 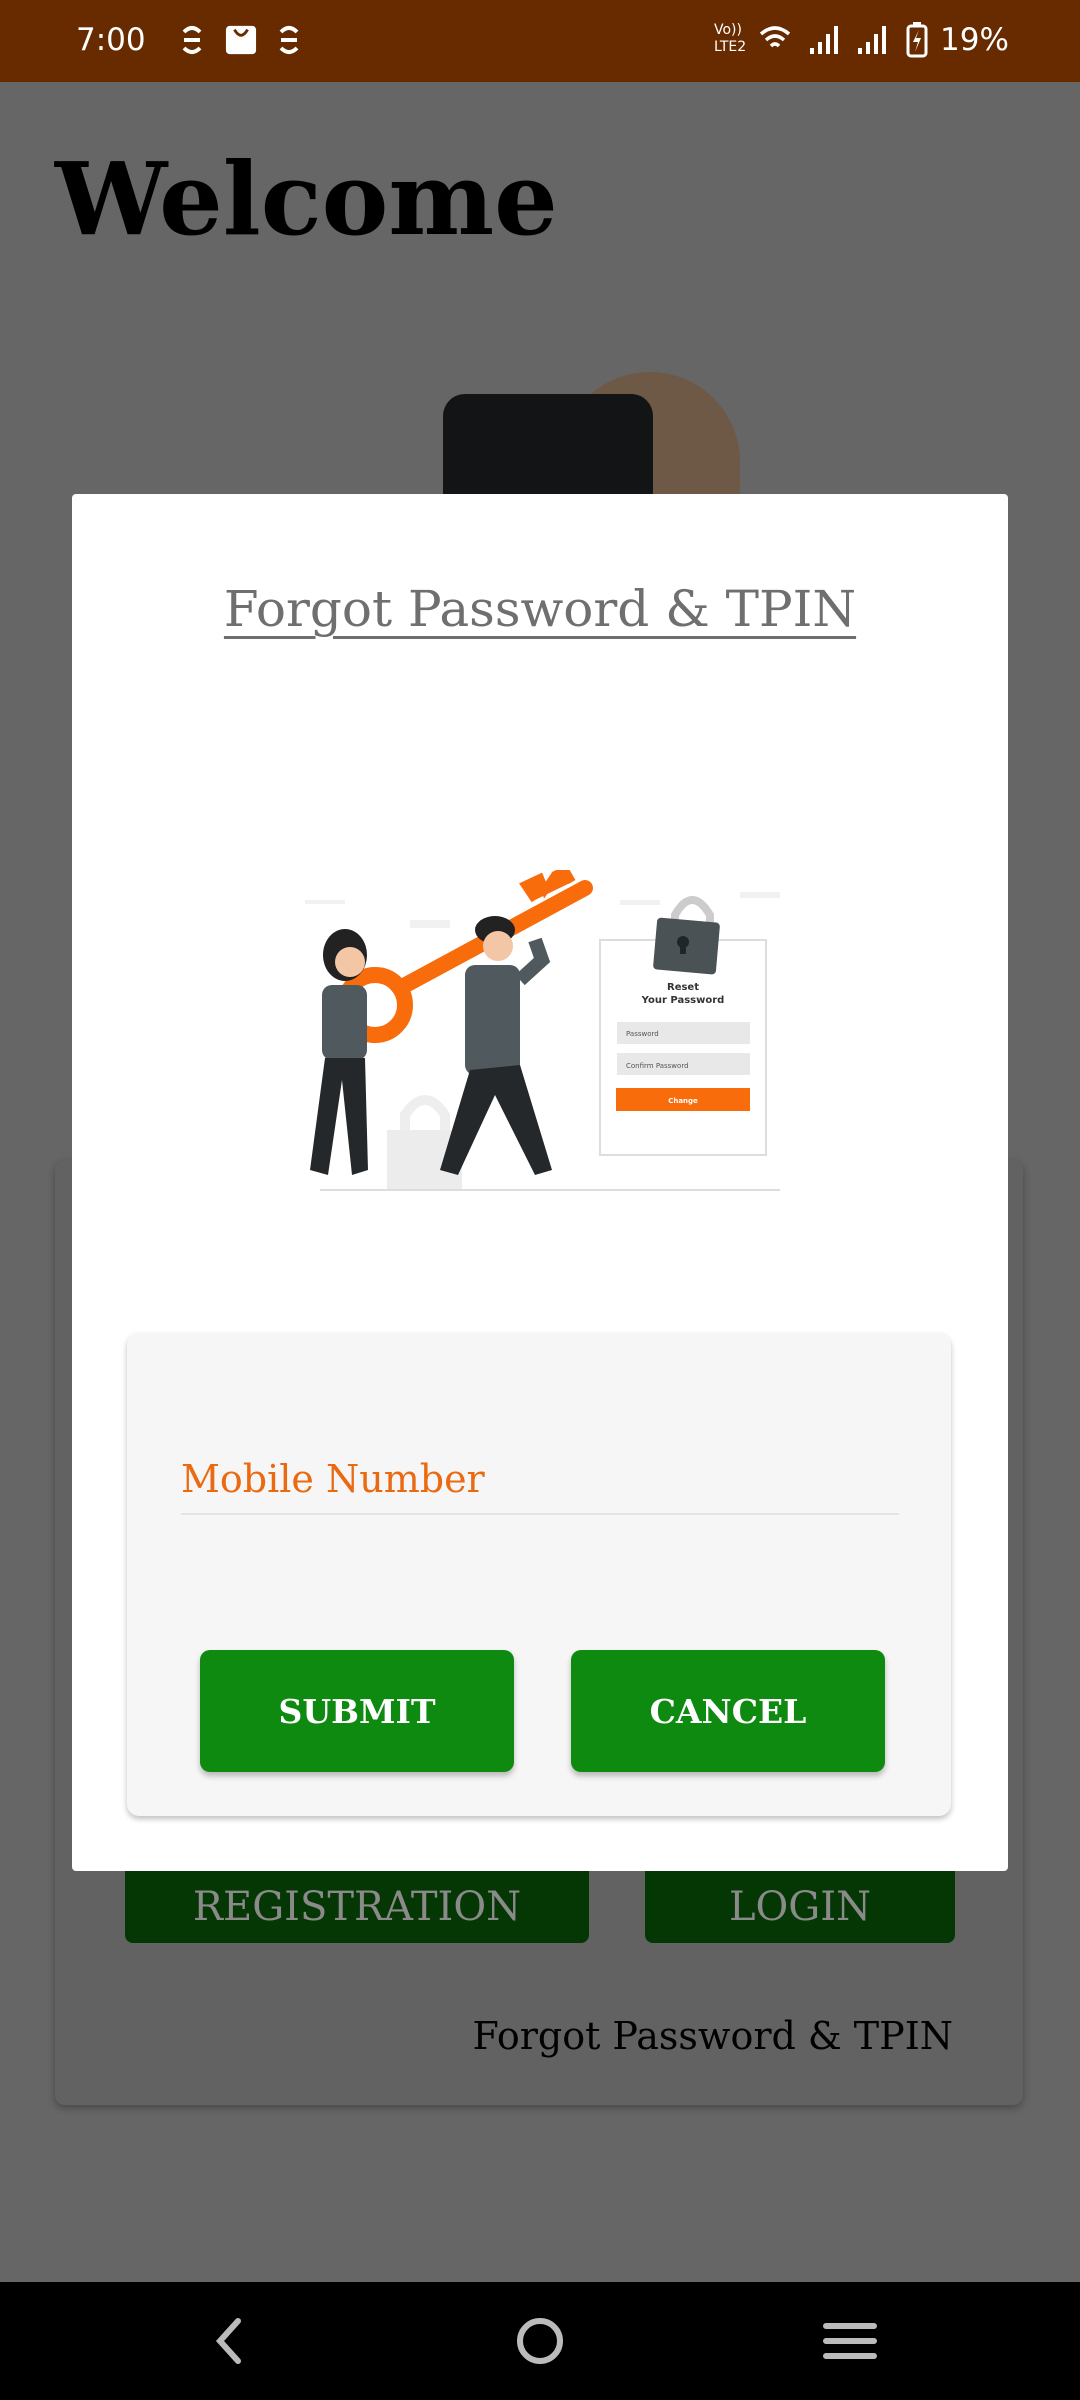 What do you see at coordinates (713, 2036) in the screenshot?
I see `forgot-password-link: Forgot Password & TPIN` at bounding box center [713, 2036].